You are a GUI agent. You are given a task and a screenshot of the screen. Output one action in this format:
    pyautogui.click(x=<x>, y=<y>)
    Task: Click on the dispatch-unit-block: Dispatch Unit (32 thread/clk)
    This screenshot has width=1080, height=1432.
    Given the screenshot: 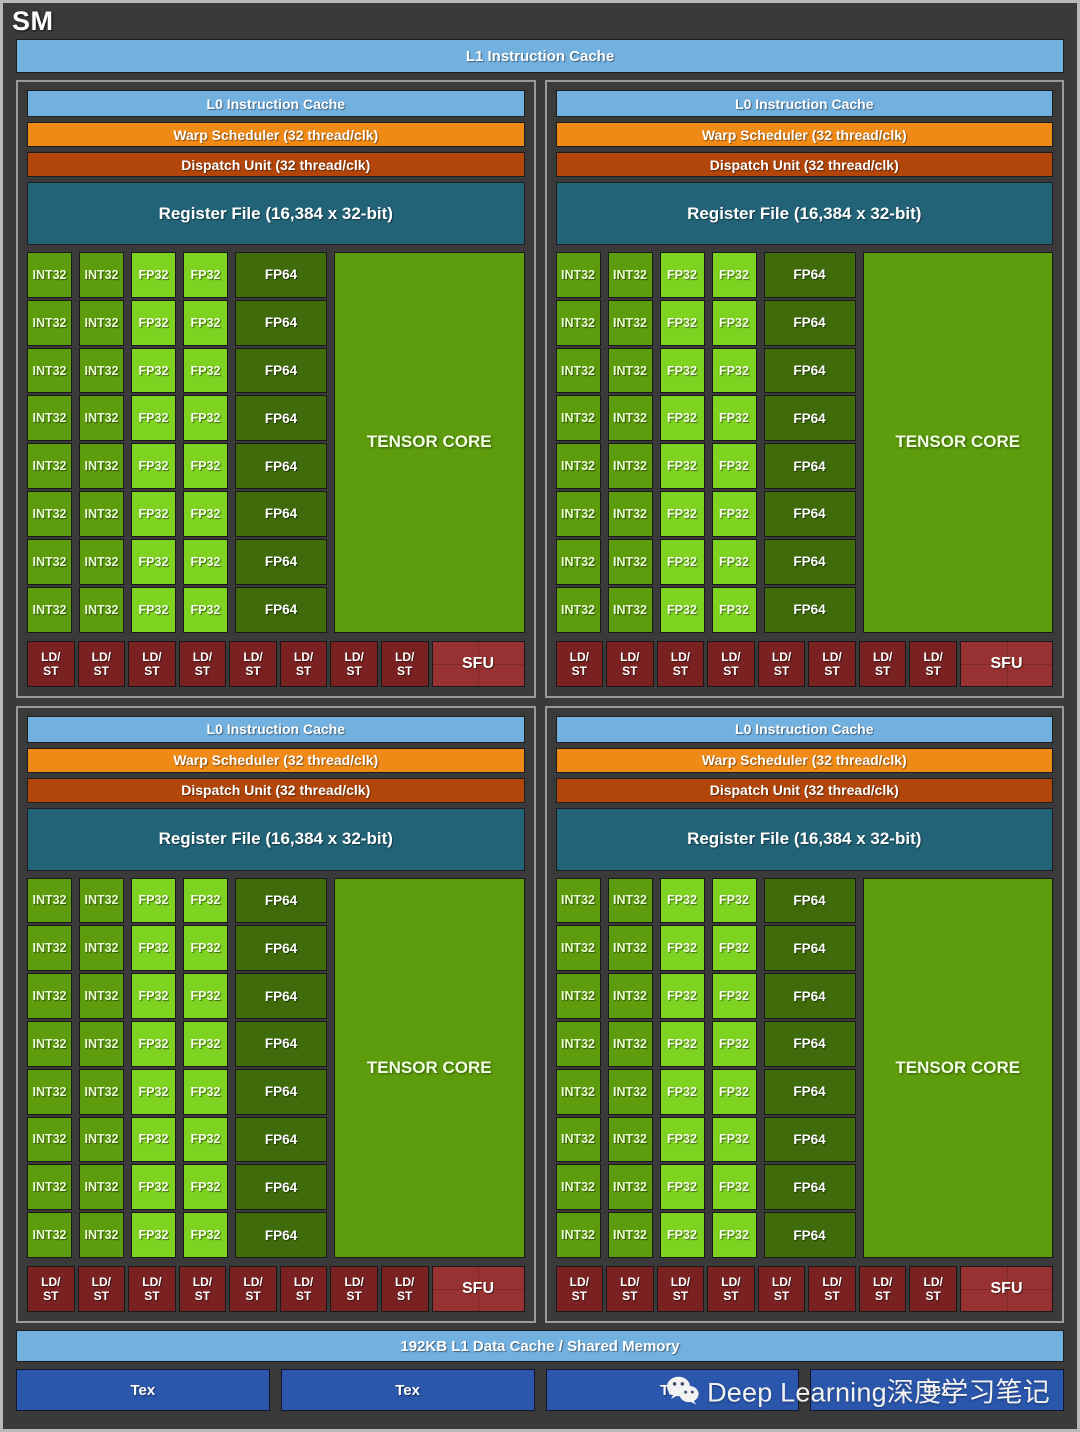 What is the action you would take?
    pyautogui.click(x=804, y=790)
    